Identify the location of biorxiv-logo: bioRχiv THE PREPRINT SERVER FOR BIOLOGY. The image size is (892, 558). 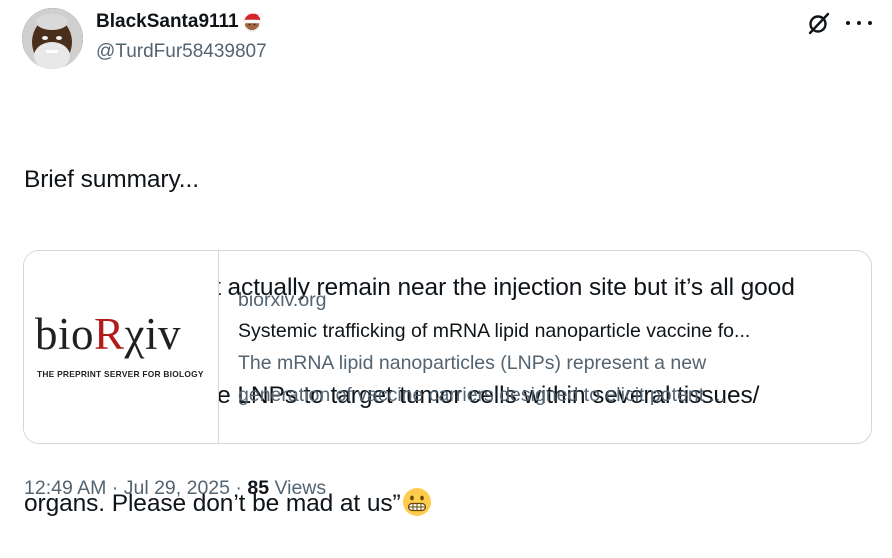
(121, 347).